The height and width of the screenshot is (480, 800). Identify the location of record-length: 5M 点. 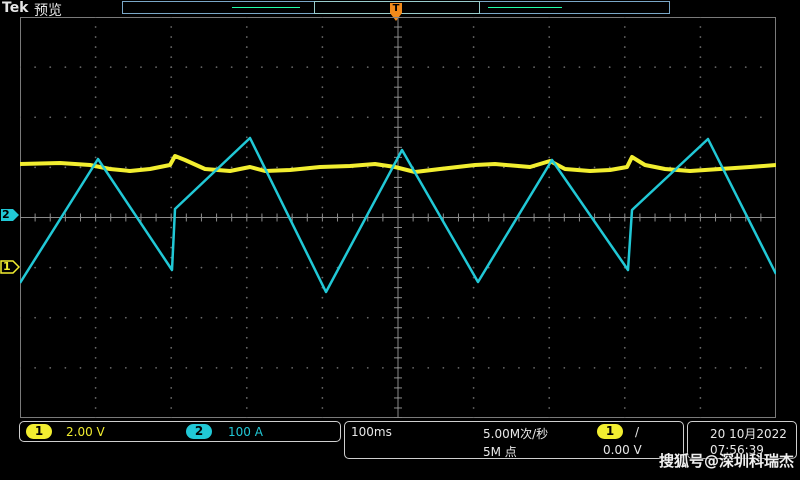
(500, 452).